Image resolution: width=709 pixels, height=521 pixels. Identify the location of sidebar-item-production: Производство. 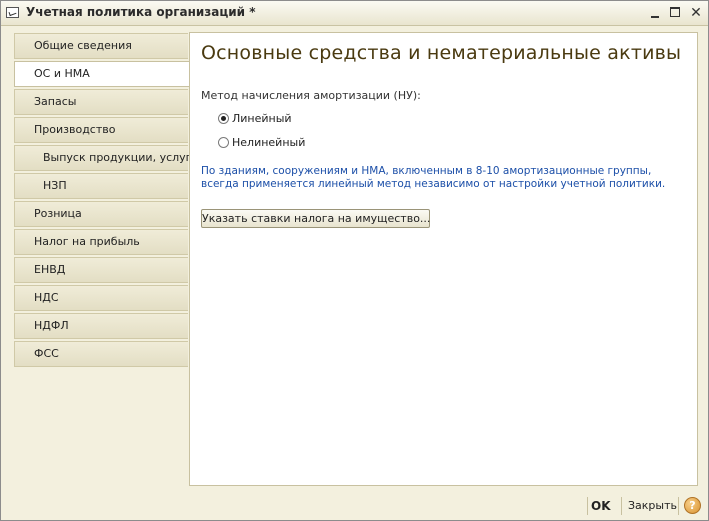
(101, 130).